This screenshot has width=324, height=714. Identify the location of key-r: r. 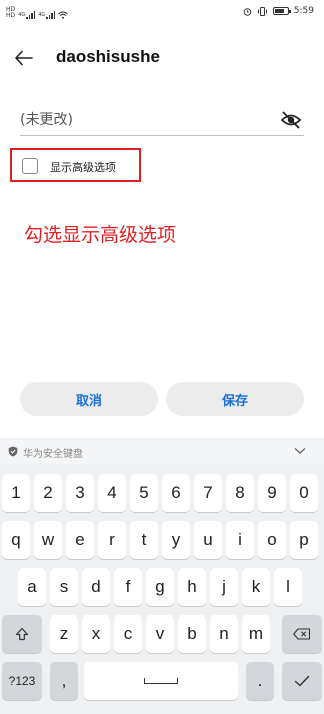
(112, 540).